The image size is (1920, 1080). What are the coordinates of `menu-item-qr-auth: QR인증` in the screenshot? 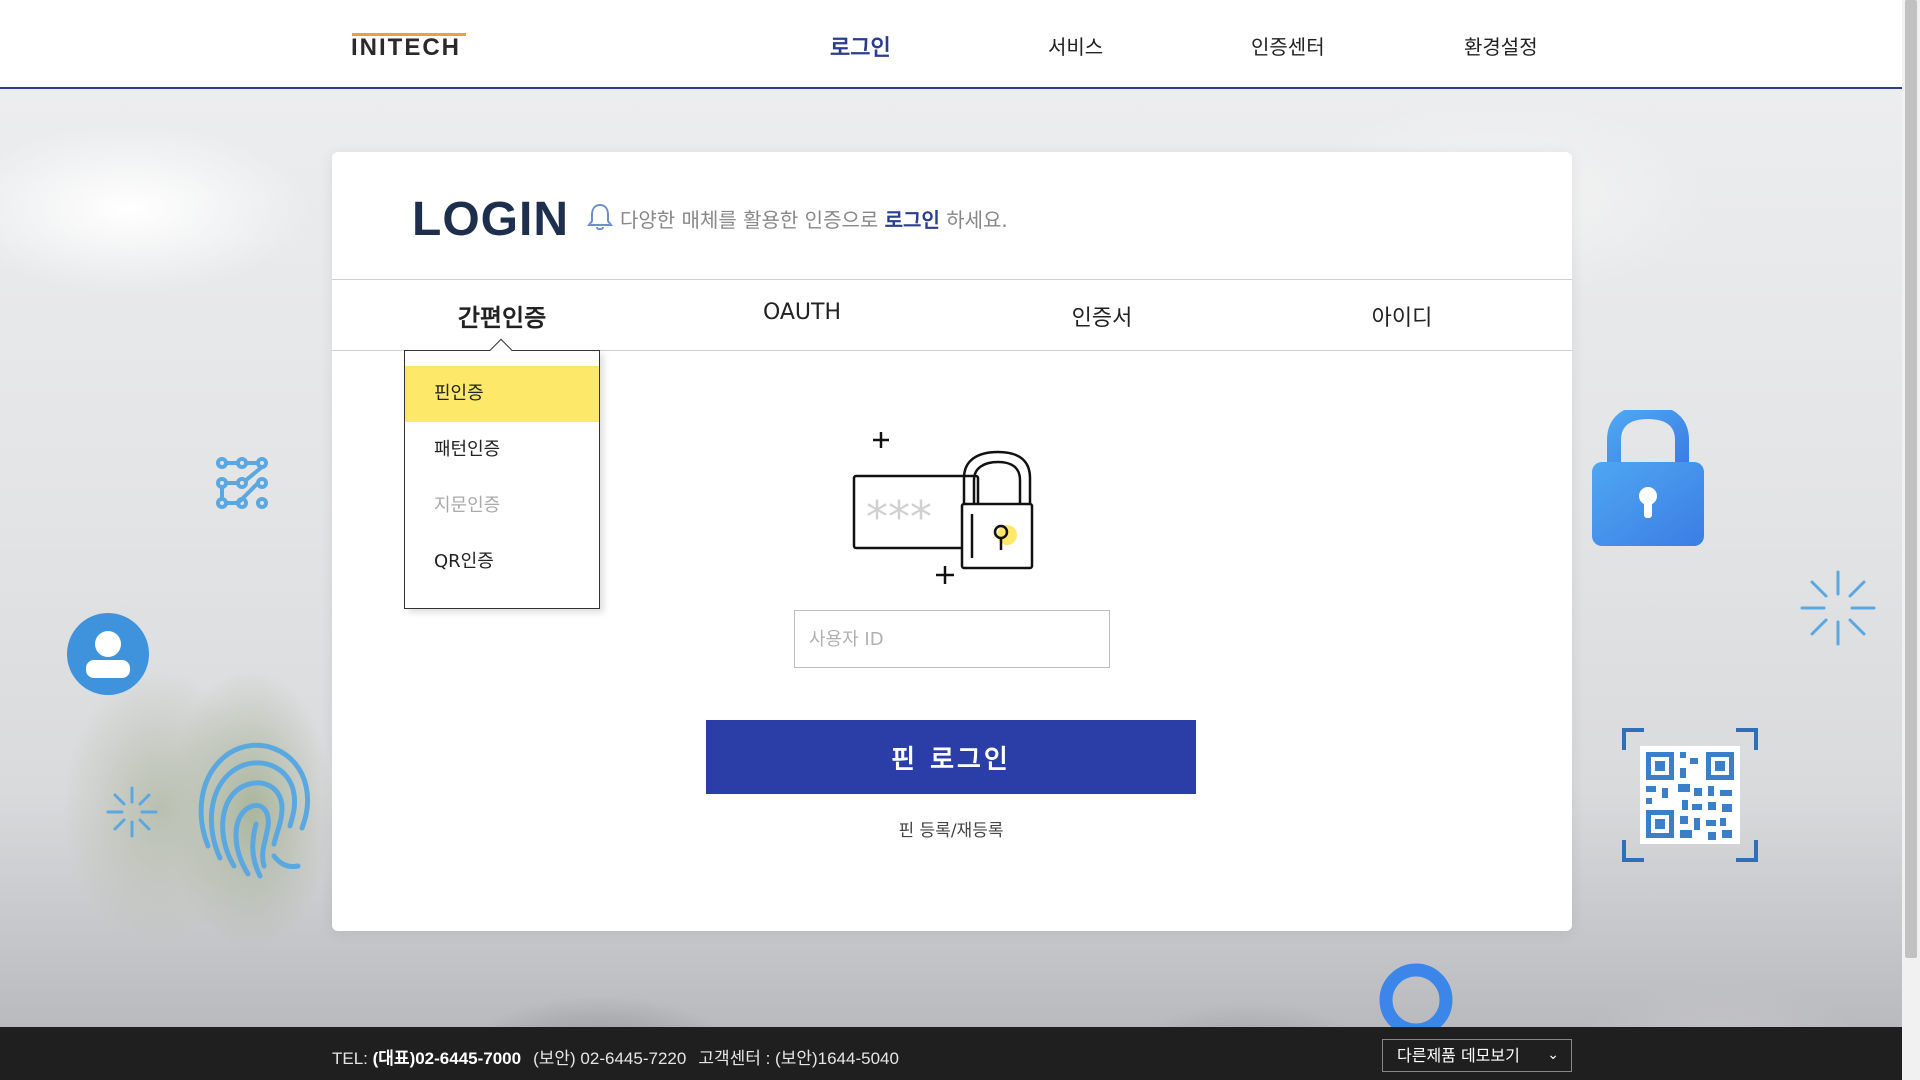 It's located at (502, 562).